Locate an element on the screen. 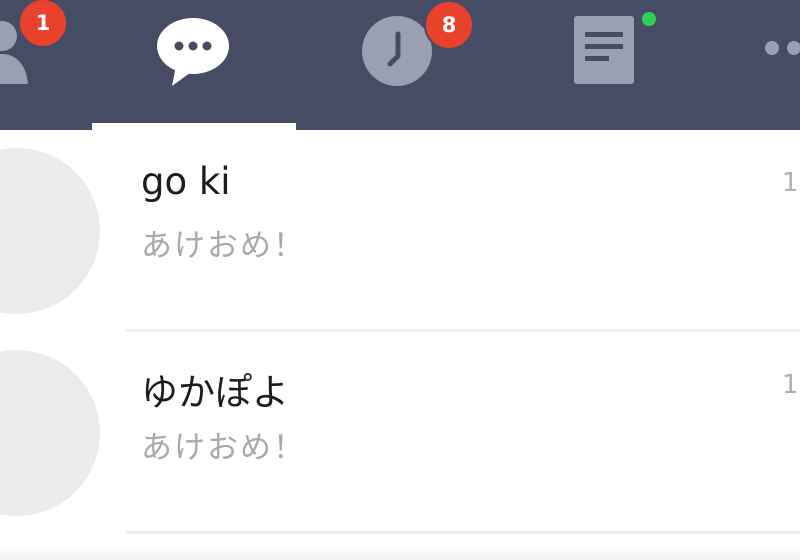 The width and height of the screenshot is (800, 560). tab-chats is located at coordinates (194, 65).